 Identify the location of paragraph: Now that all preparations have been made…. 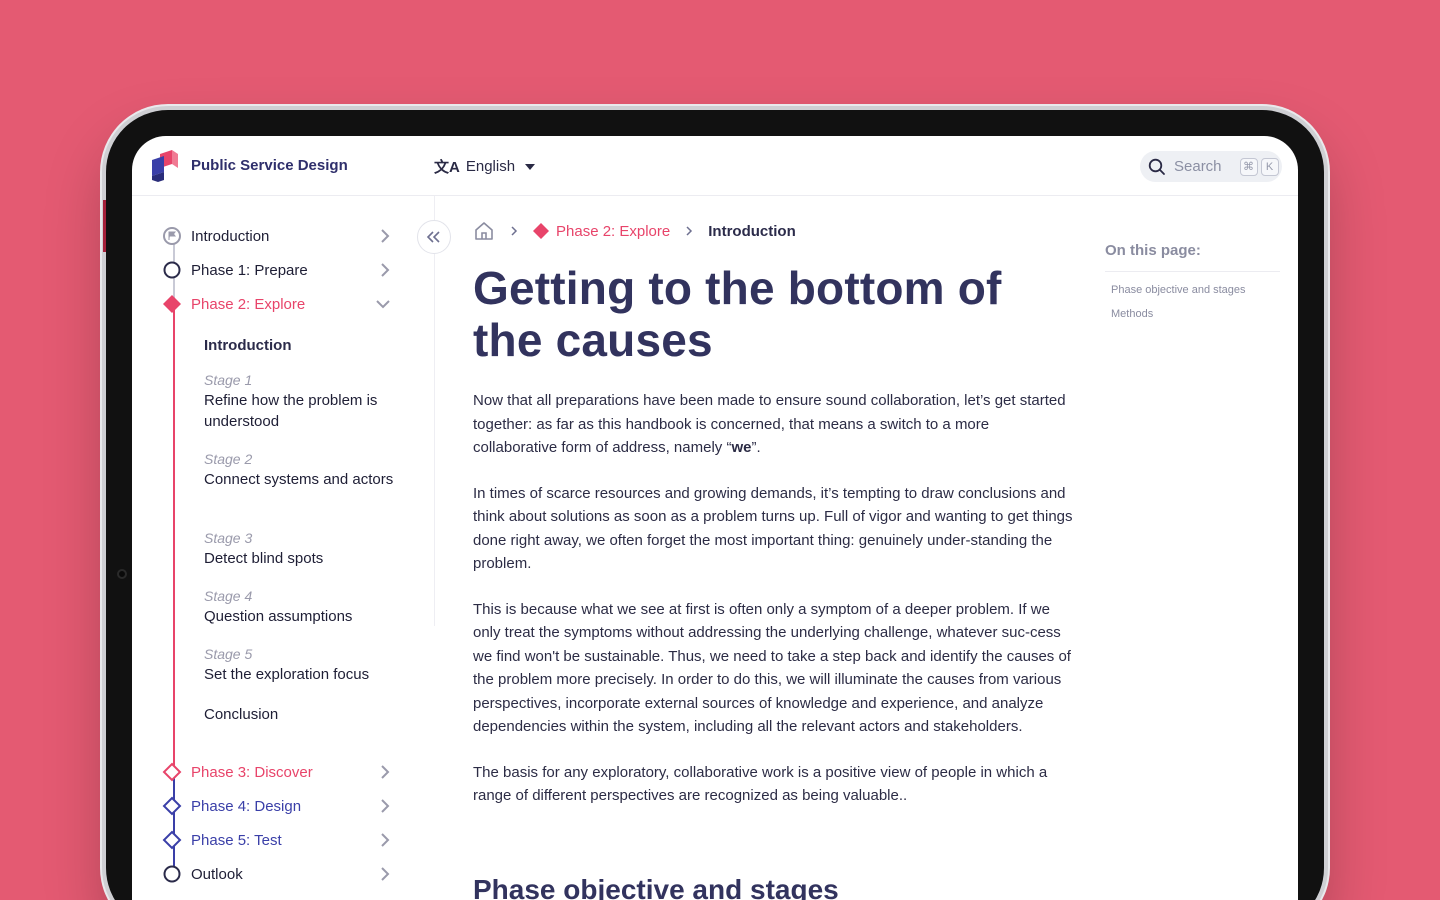
(773, 424).